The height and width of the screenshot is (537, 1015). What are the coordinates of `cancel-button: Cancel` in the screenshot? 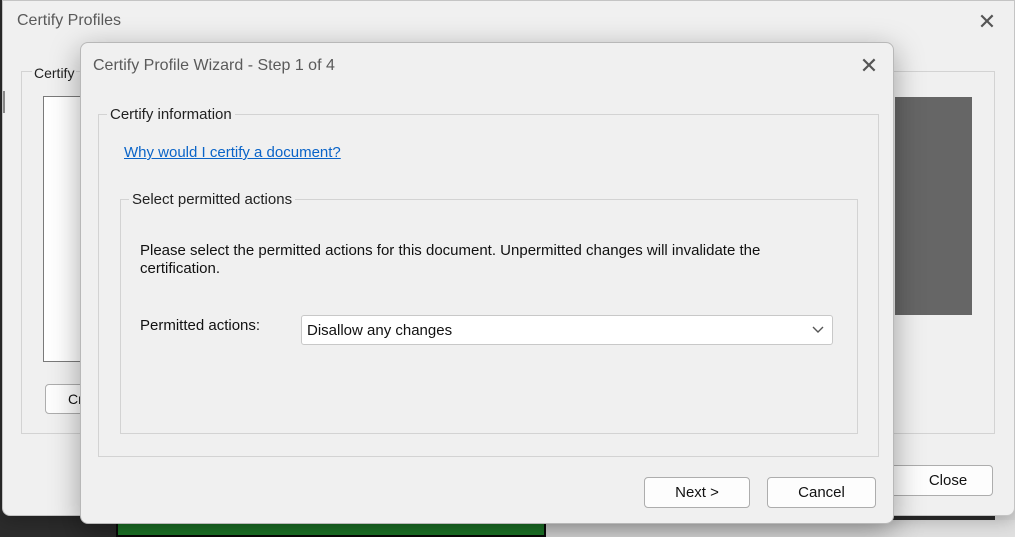 It's located at (821, 492).